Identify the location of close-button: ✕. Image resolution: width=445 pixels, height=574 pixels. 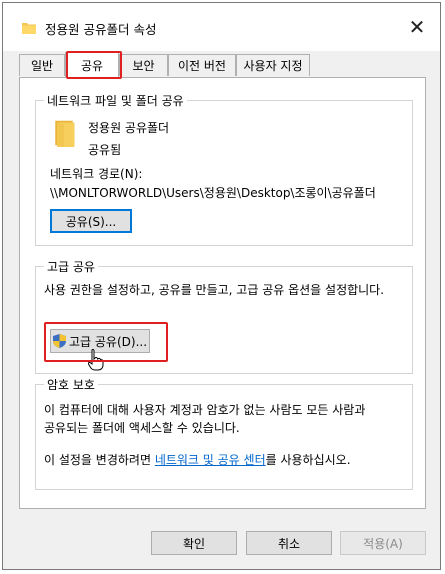
(417, 27).